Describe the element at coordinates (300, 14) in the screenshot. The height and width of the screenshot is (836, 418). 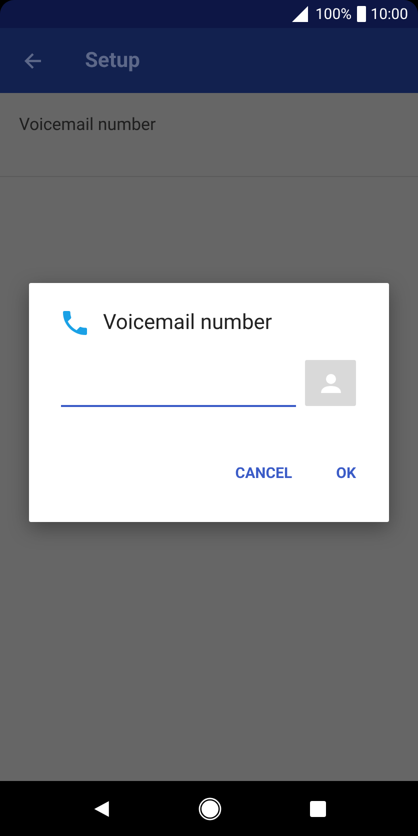
I see `signal-icon` at that location.